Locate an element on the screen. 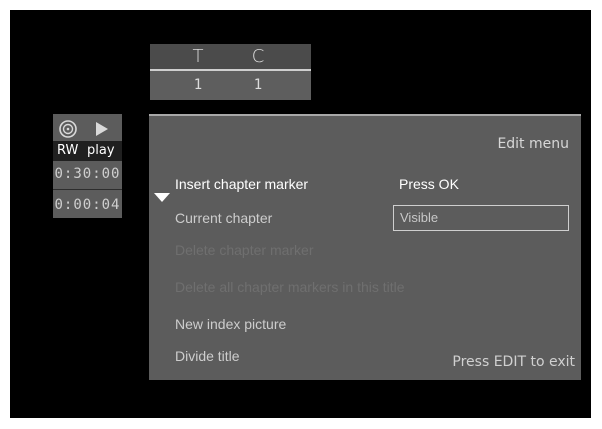  press-ok-hint: Press OK is located at coordinates (429, 184).